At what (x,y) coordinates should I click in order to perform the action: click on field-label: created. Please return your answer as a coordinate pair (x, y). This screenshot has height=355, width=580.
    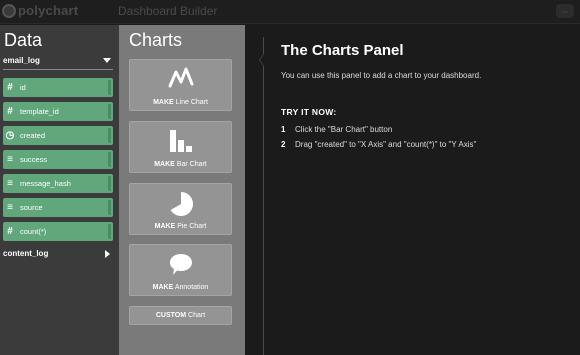
    Looking at the image, I should click on (33, 135).